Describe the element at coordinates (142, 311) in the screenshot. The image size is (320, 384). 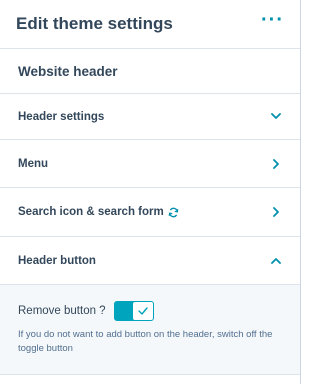
I see `checkmark-icon` at that location.